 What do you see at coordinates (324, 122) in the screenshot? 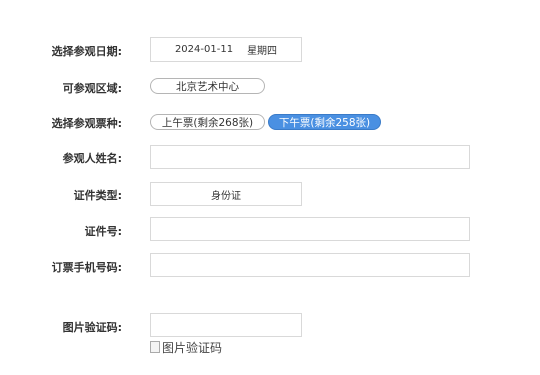
I see `ticket-option-afternoon: 下午票(剩余258张)` at bounding box center [324, 122].